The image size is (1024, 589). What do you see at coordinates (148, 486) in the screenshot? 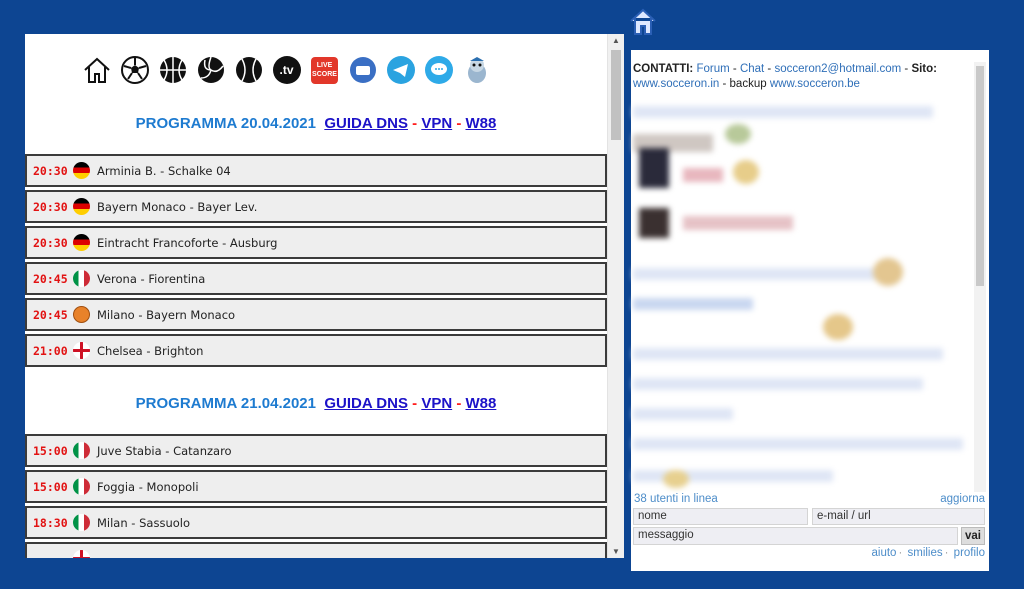
I see `match-name: Foggia - Monopoli` at bounding box center [148, 486].